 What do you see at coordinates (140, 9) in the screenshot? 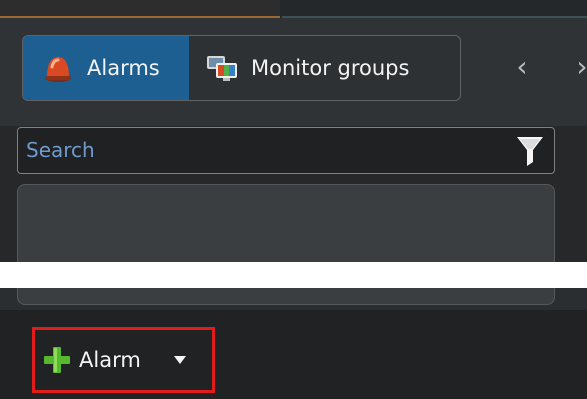
I see `top-accent-left` at bounding box center [140, 9].